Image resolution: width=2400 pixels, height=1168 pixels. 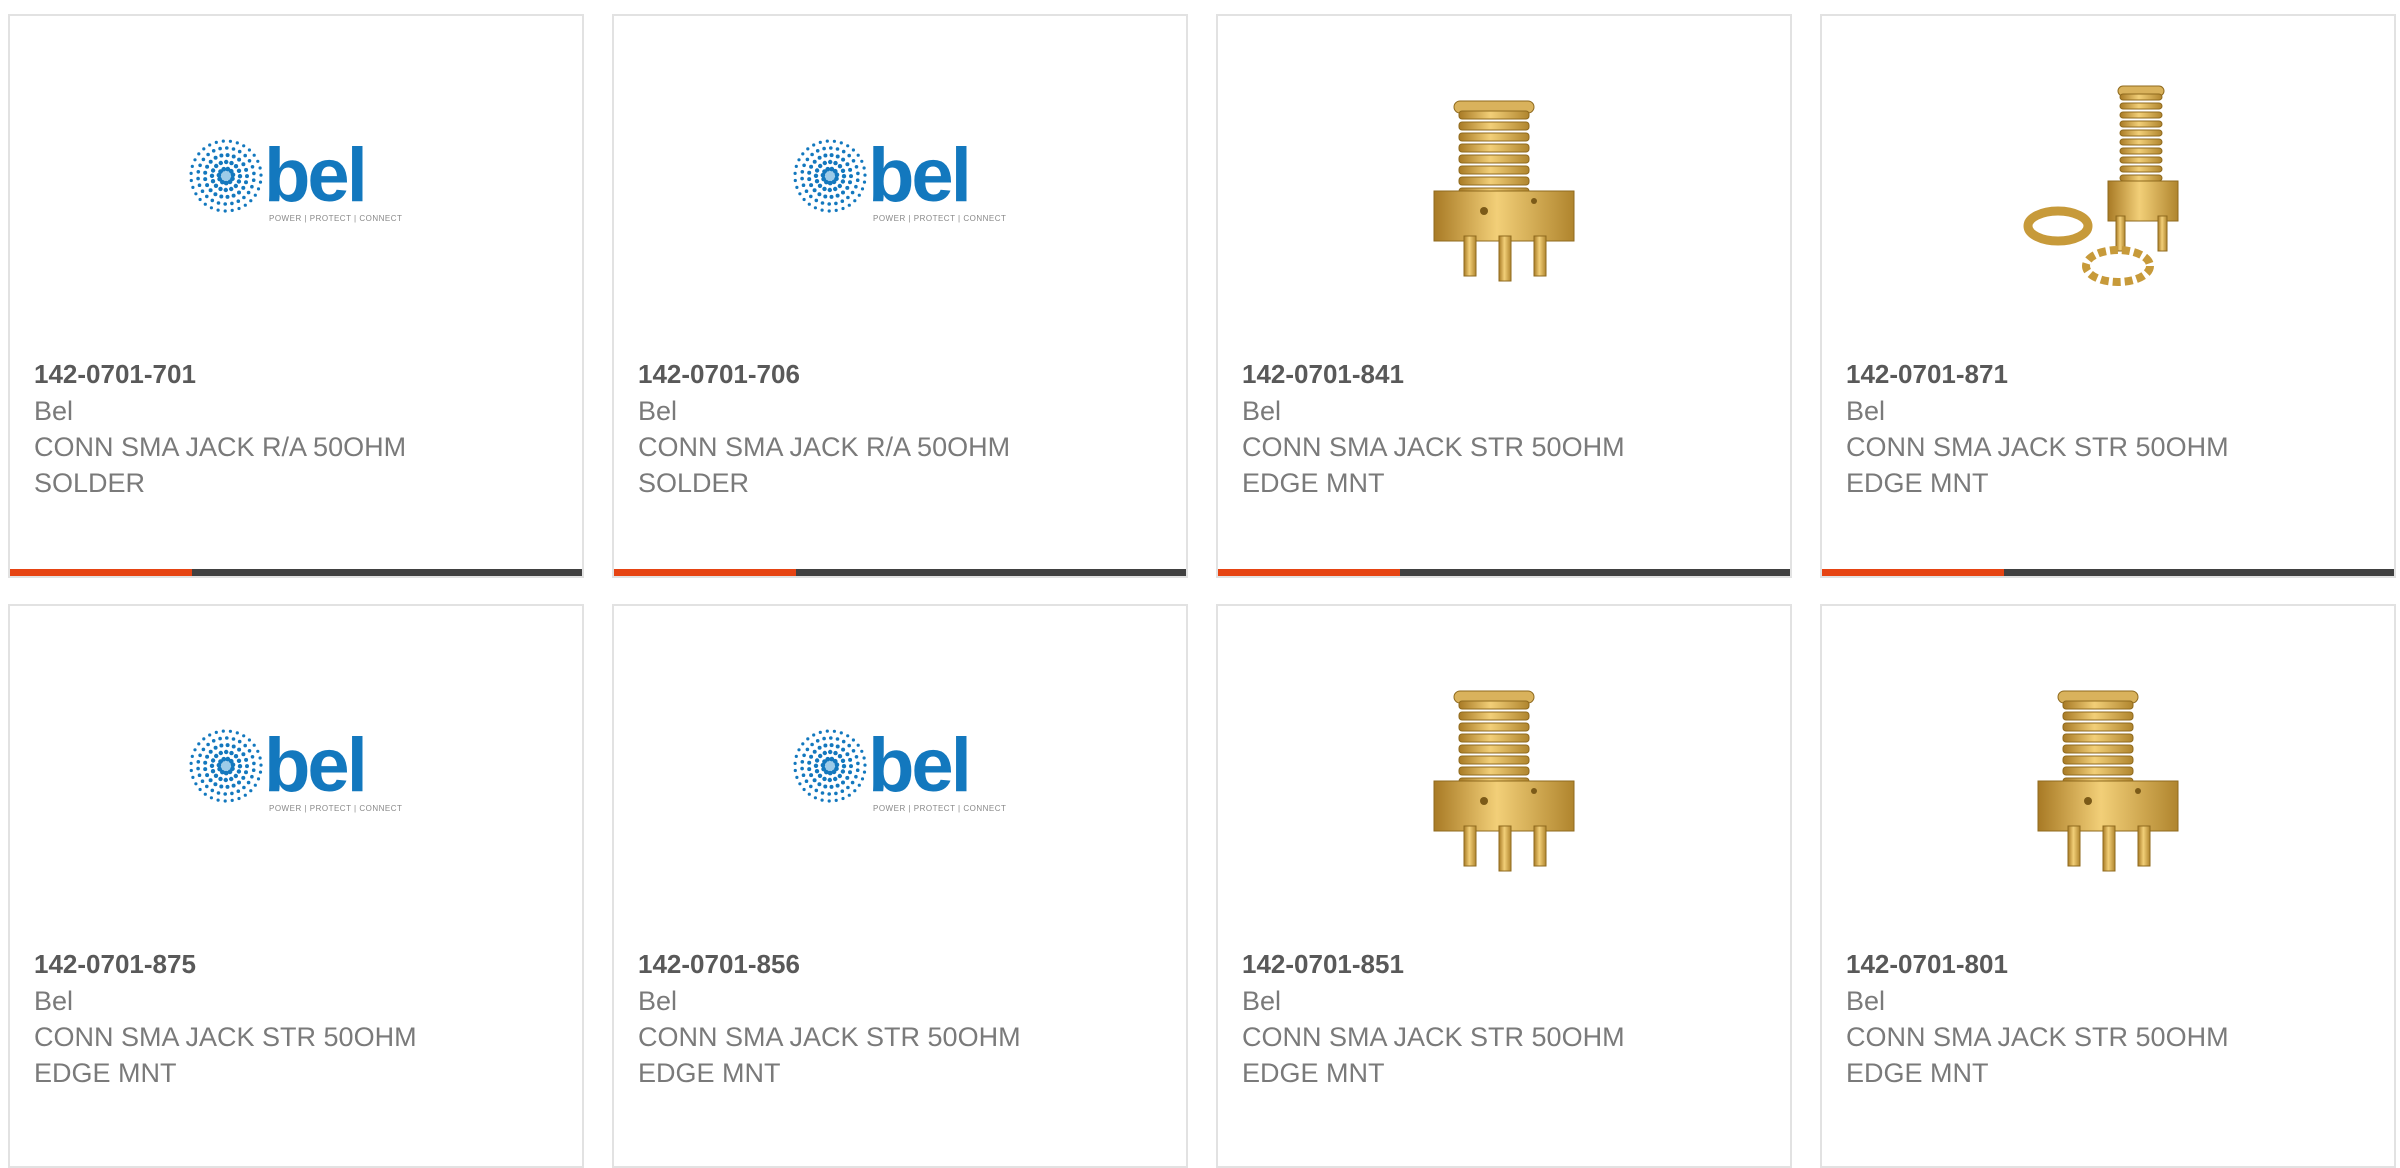 I want to click on part-number: 142-0701-841, so click(x=1506, y=374).